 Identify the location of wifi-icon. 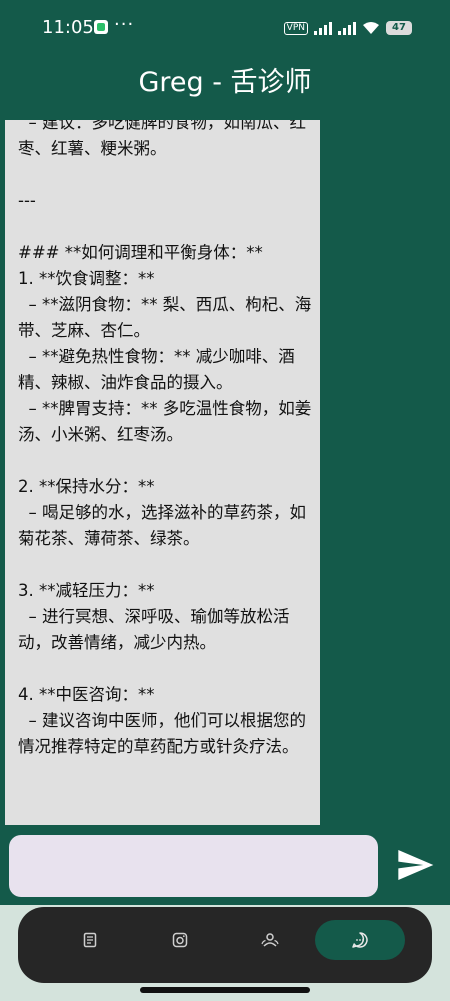
(371, 28).